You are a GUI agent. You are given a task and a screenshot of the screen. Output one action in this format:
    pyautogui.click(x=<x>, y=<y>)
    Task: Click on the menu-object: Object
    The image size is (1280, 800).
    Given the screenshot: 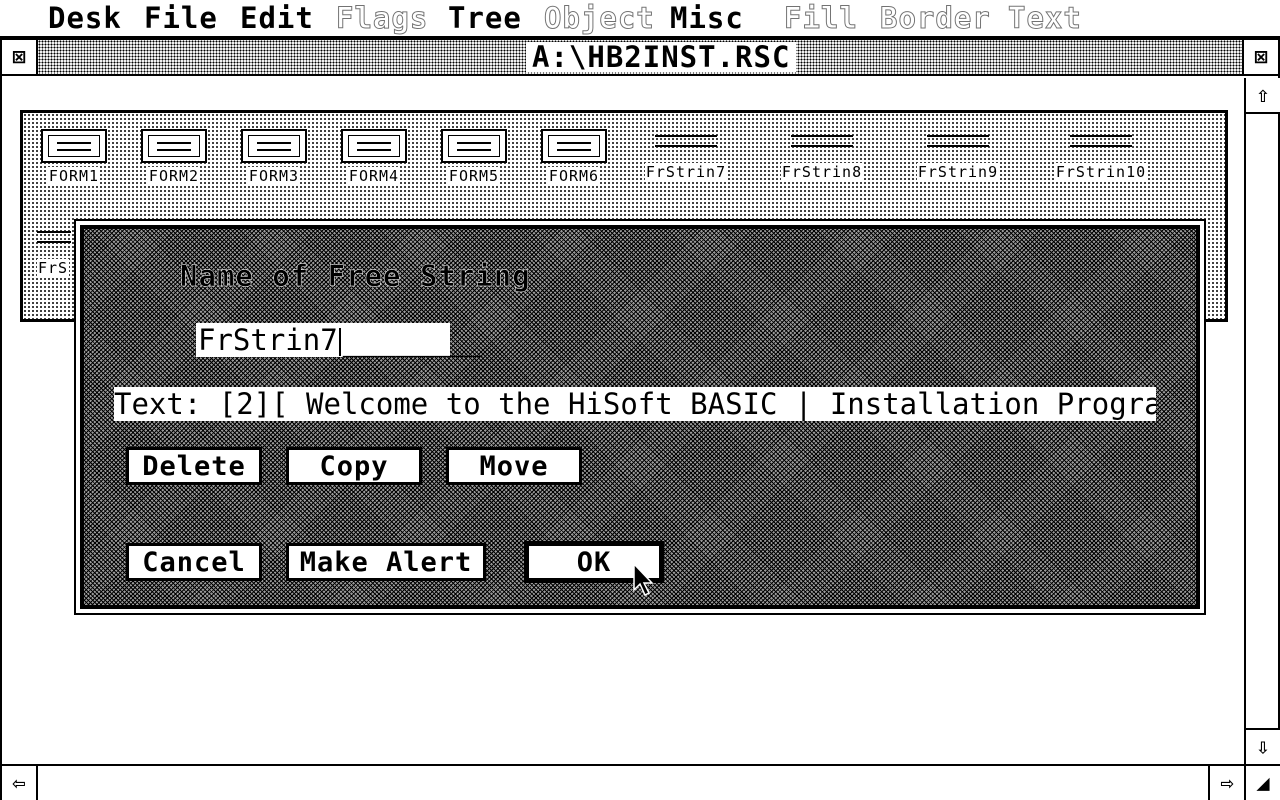 What is the action you would take?
    pyautogui.click(x=599, y=18)
    